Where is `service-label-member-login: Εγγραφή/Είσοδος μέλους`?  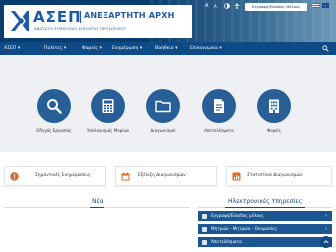 service-label-member-login: Εγγραφή/Είσοδος μέλους is located at coordinates (237, 215).